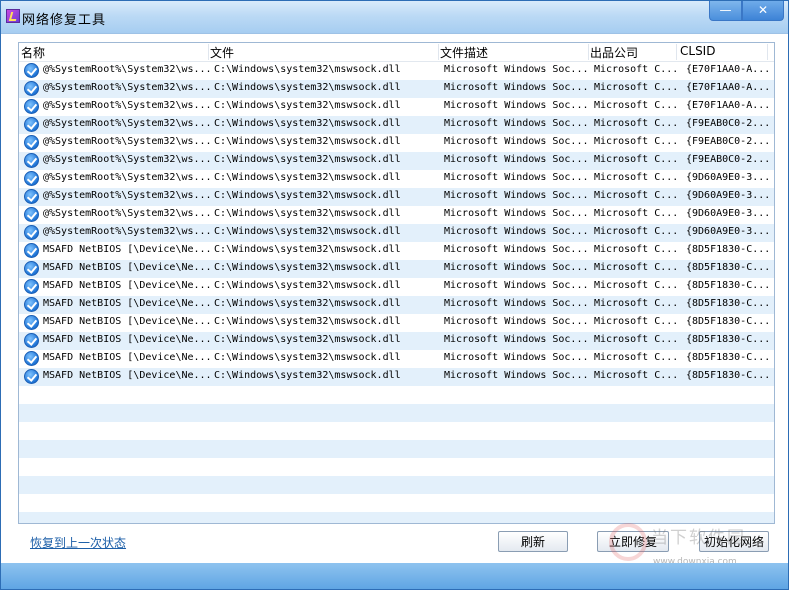 The image size is (789, 590). What do you see at coordinates (394, 17) in the screenshot?
I see `title-bar: 网络修复工具 — ✕` at bounding box center [394, 17].